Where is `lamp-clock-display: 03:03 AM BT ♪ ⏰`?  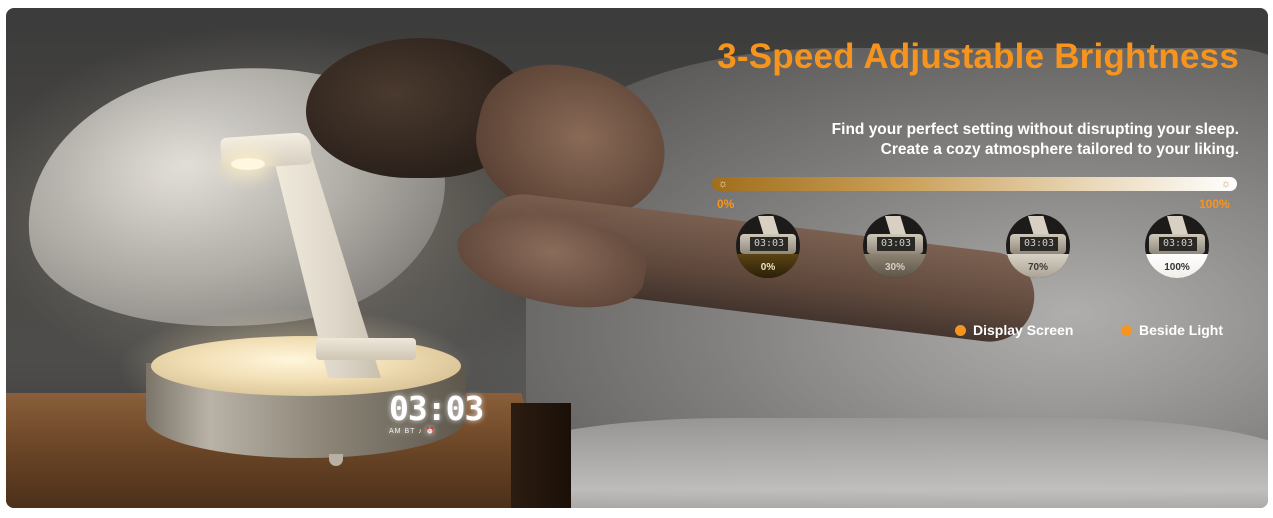 lamp-clock-display: 03:03 AM BT ♪ ⏰ is located at coordinates (436, 415).